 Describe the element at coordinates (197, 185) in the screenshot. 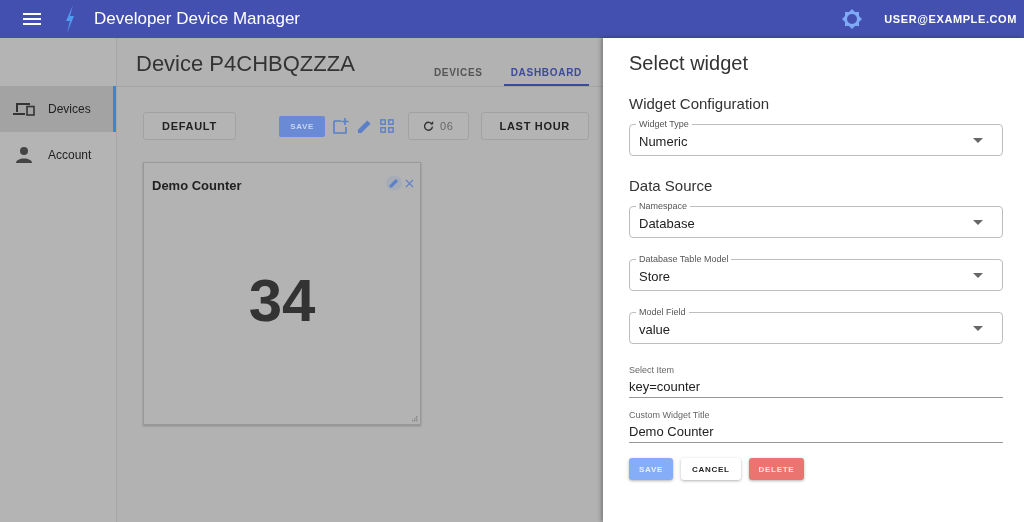

I see `widget-title: Demo Counter` at that location.